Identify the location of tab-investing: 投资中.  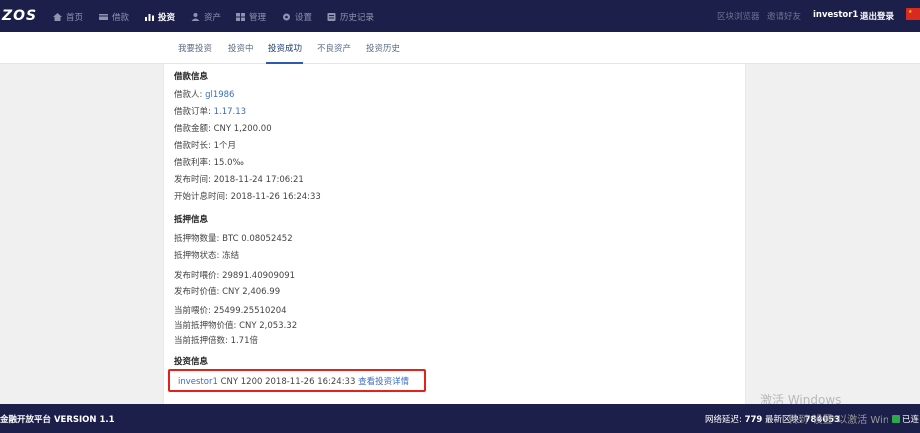
(241, 48).